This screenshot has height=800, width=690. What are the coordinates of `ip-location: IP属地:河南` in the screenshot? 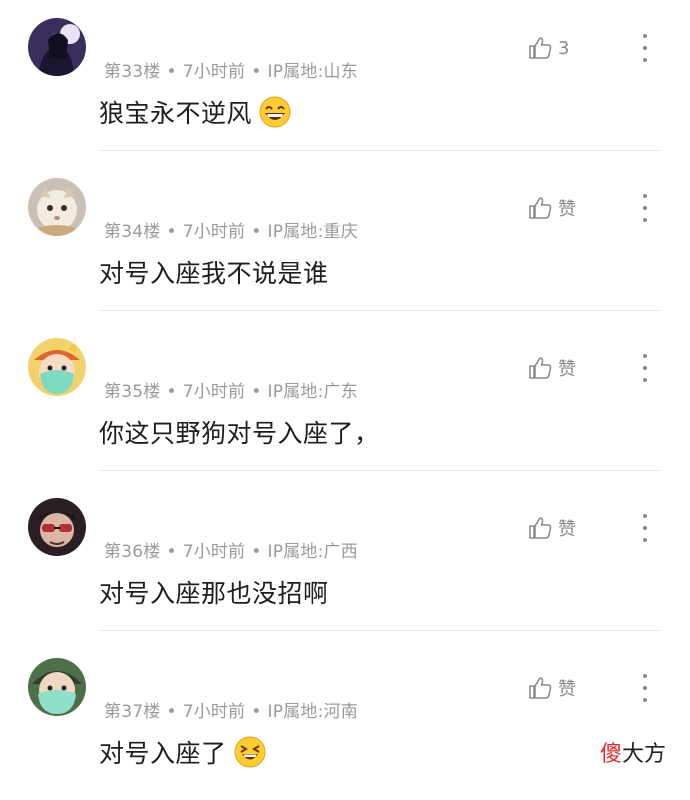 It's located at (312, 712).